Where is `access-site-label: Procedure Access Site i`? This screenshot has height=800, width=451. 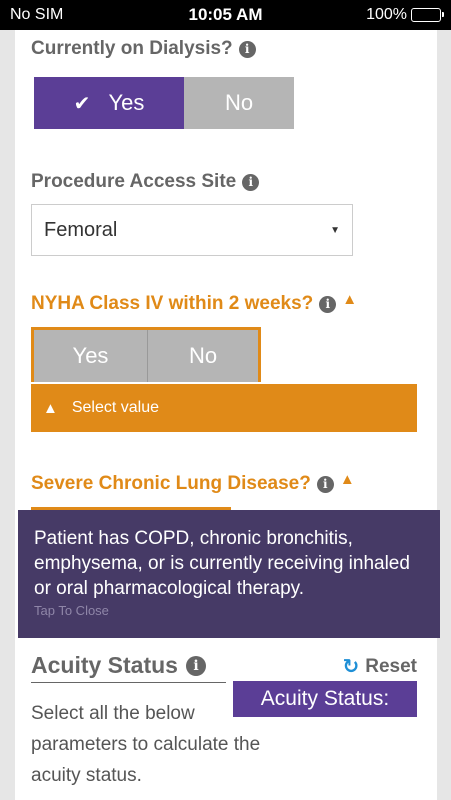
access-site-label: Procedure Access Site i is located at coordinates (145, 182).